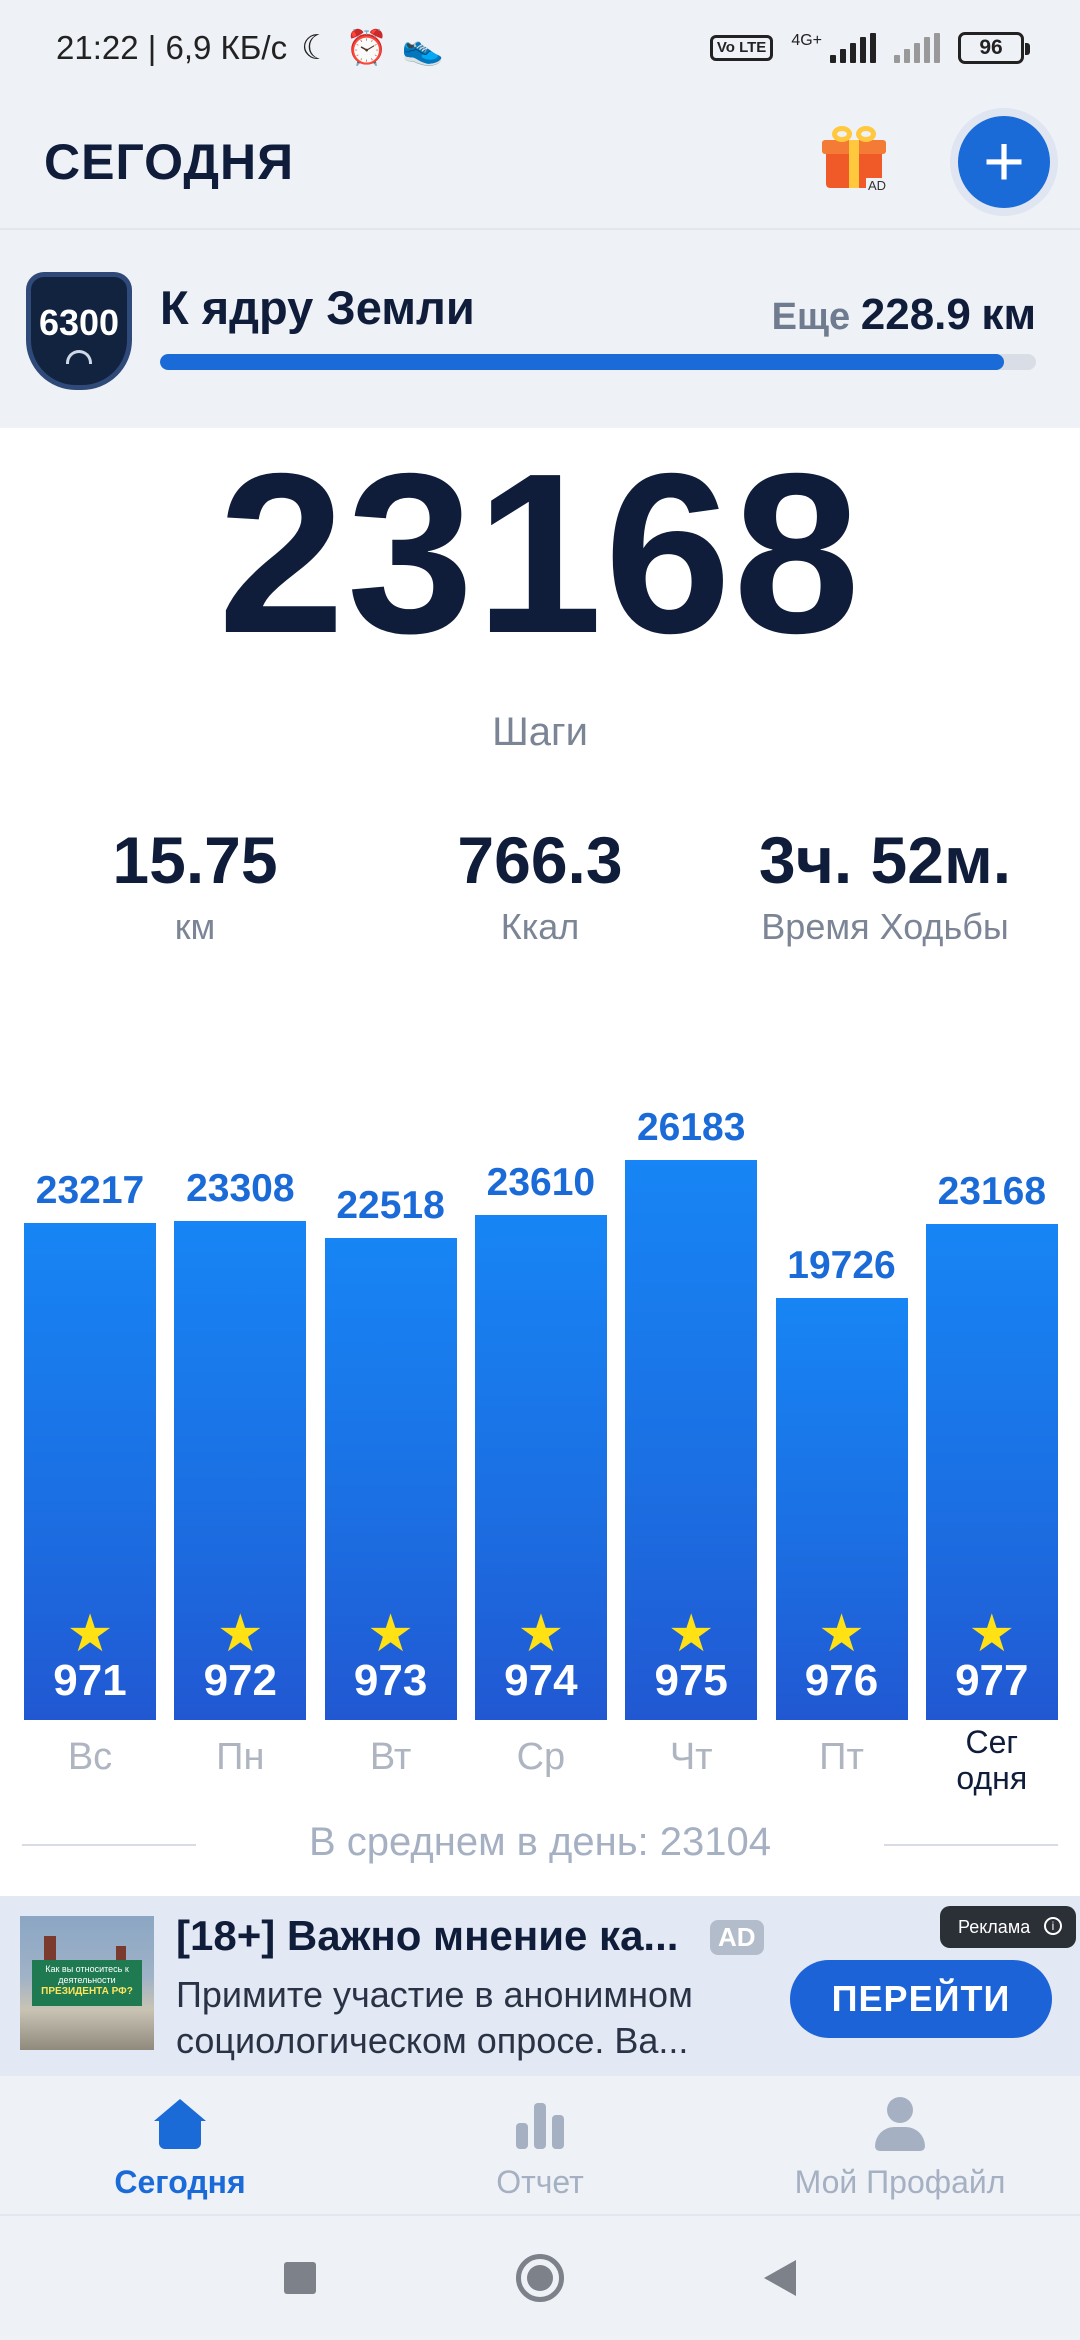  I want to click on chart-bar-value-label: 22518, so click(390, 1205).